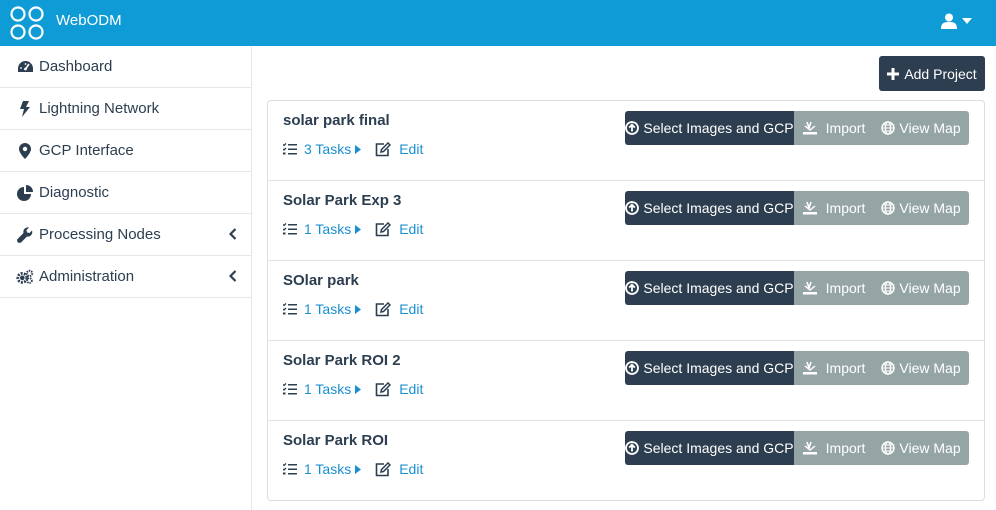  Describe the element at coordinates (25, 235) in the screenshot. I see `wrench-icon` at that location.